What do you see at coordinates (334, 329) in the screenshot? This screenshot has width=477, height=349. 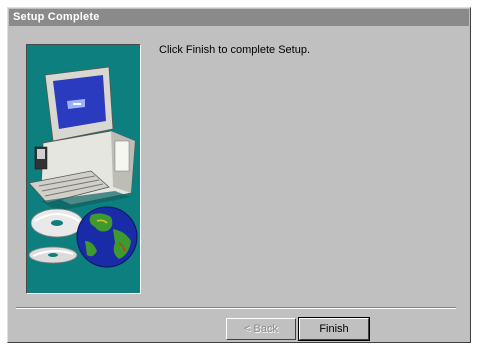 I see `finish-button: Finish` at bounding box center [334, 329].